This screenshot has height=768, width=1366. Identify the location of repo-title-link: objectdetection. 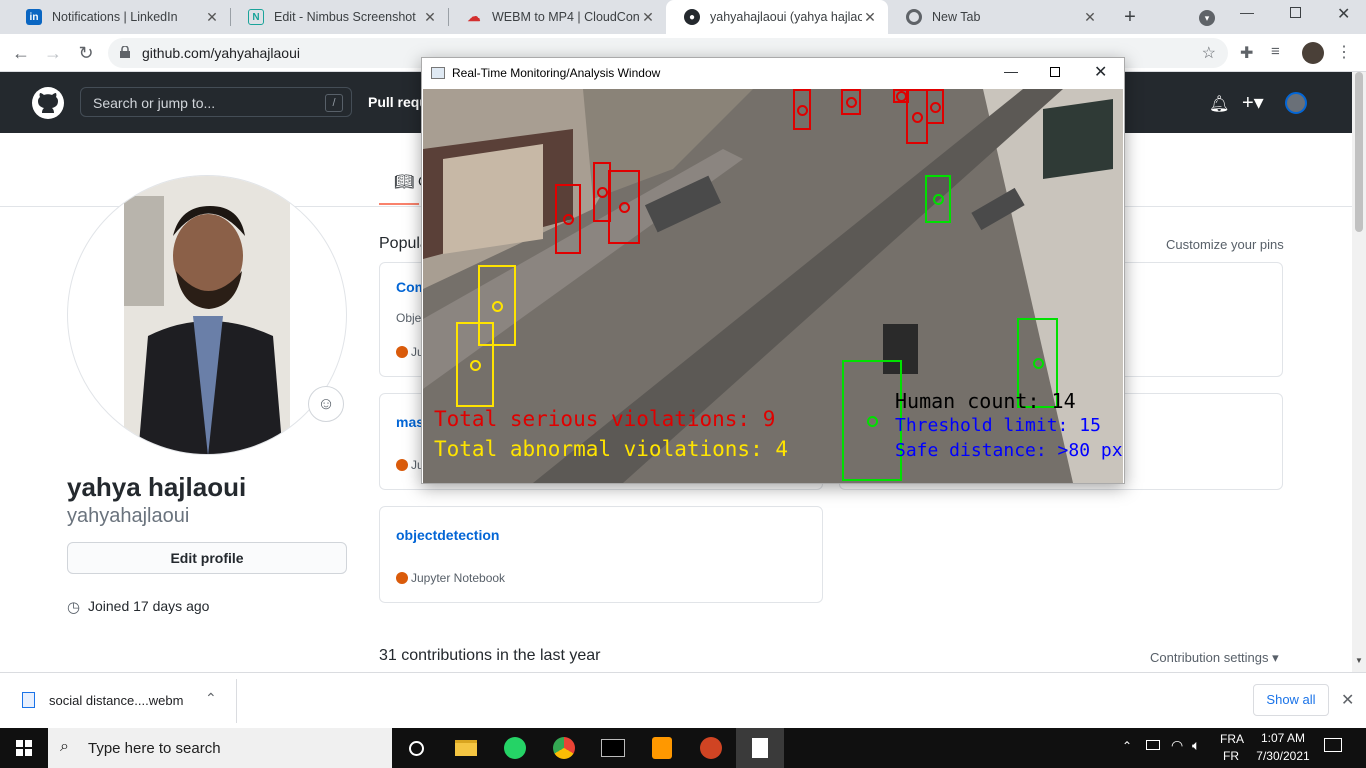
(447, 535).